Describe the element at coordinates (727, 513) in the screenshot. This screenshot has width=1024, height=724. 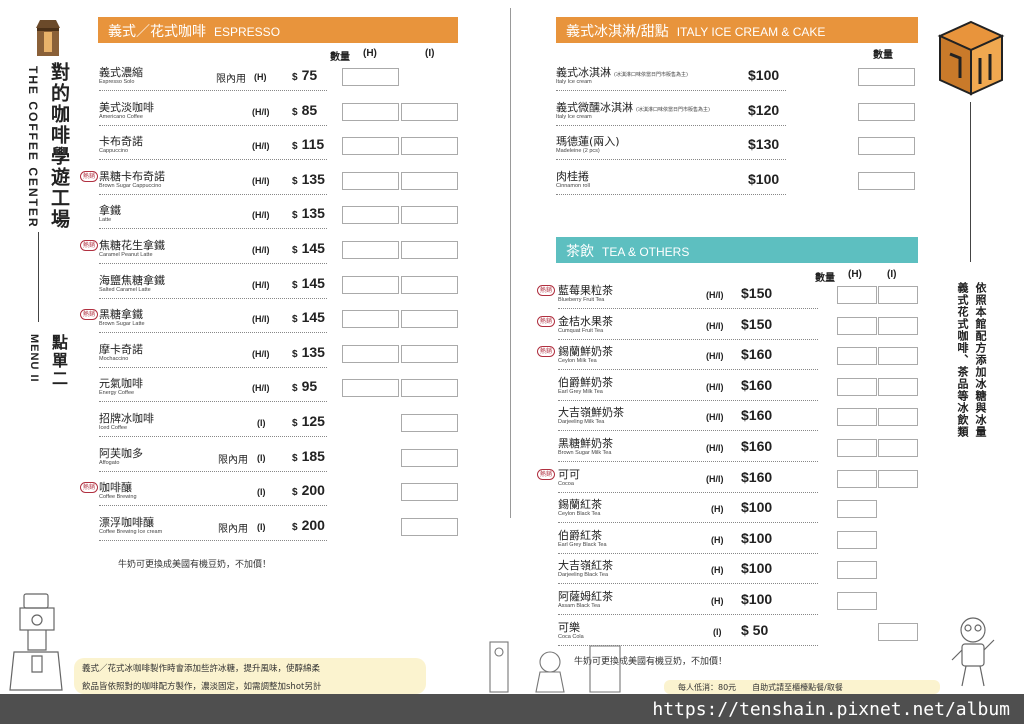
I see `tea-row: 錫蘭紅茶 Ceylon Black Tea (H) $100` at that location.